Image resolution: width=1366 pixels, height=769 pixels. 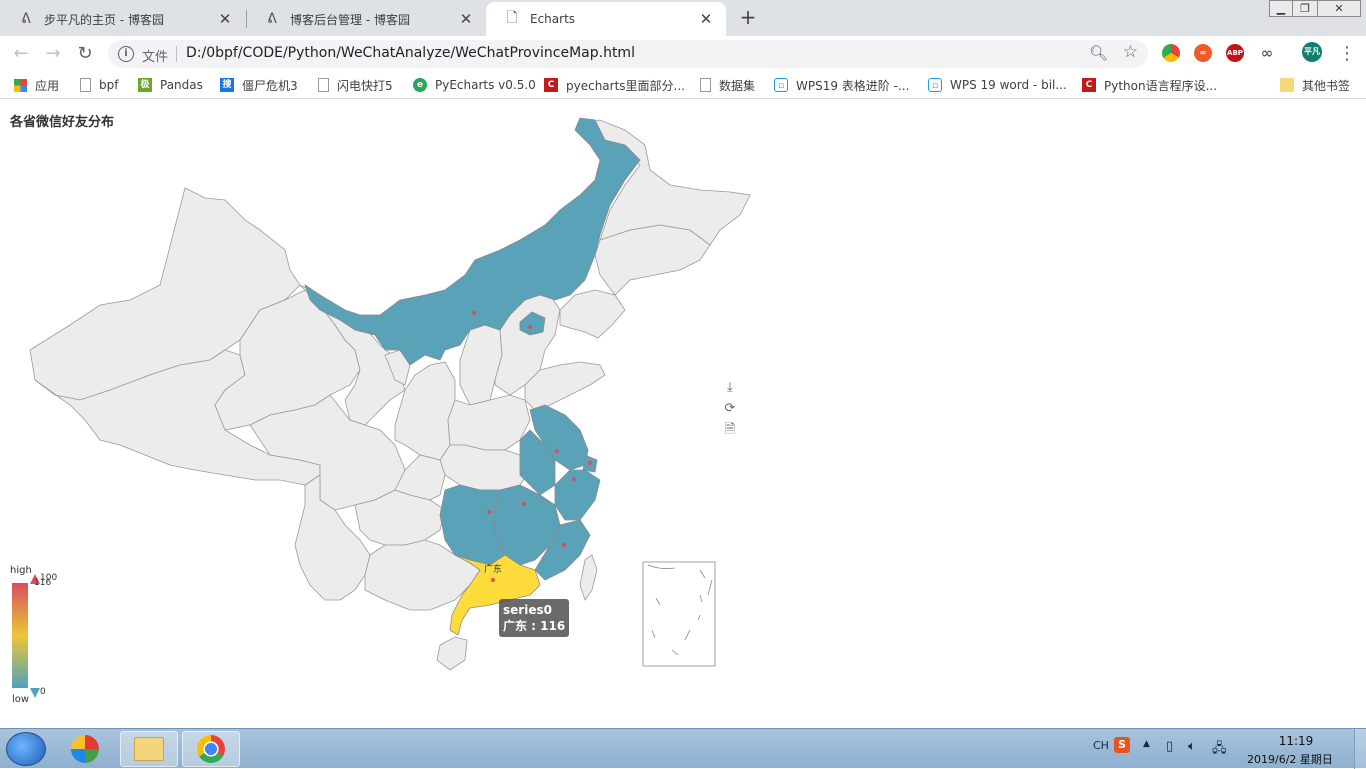 What do you see at coordinates (366, 19) in the screenshot?
I see `tab-blog-admin: ᕕ 博客后台管理 - 博客园 ✕` at bounding box center [366, 19].